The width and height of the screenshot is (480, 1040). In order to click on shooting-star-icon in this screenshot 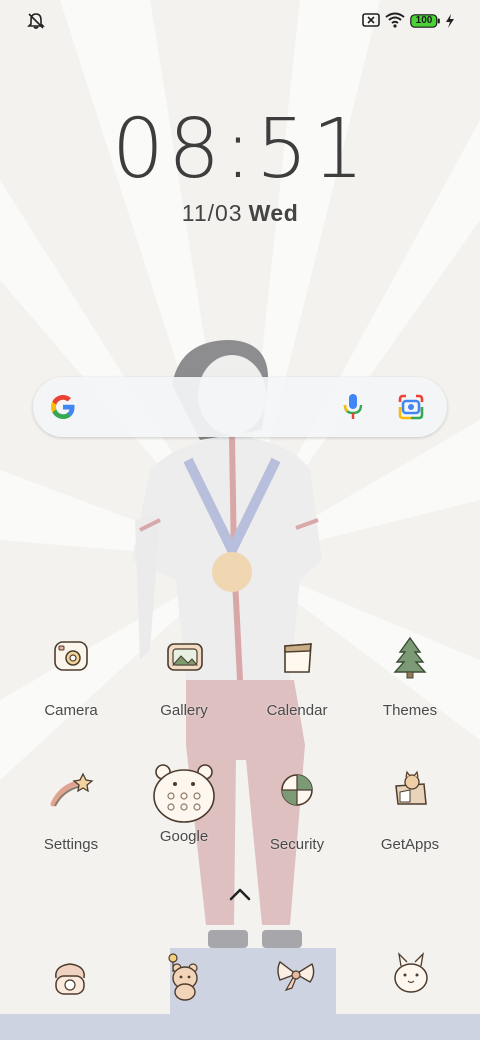, I will do `click(72, 789)`.